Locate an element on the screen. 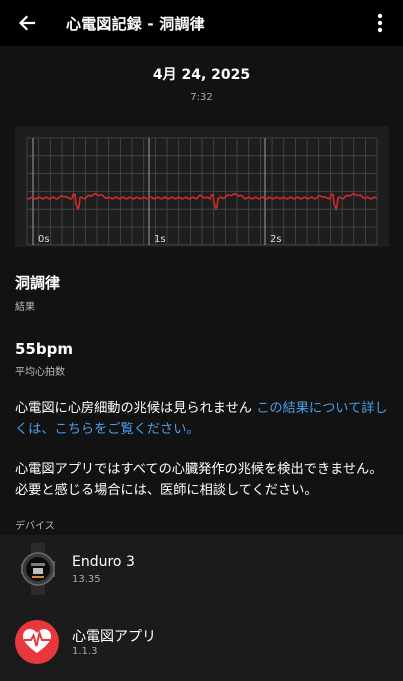  device-row-watch: Enduro 3 13.35 is located at coordinates (201, 569).